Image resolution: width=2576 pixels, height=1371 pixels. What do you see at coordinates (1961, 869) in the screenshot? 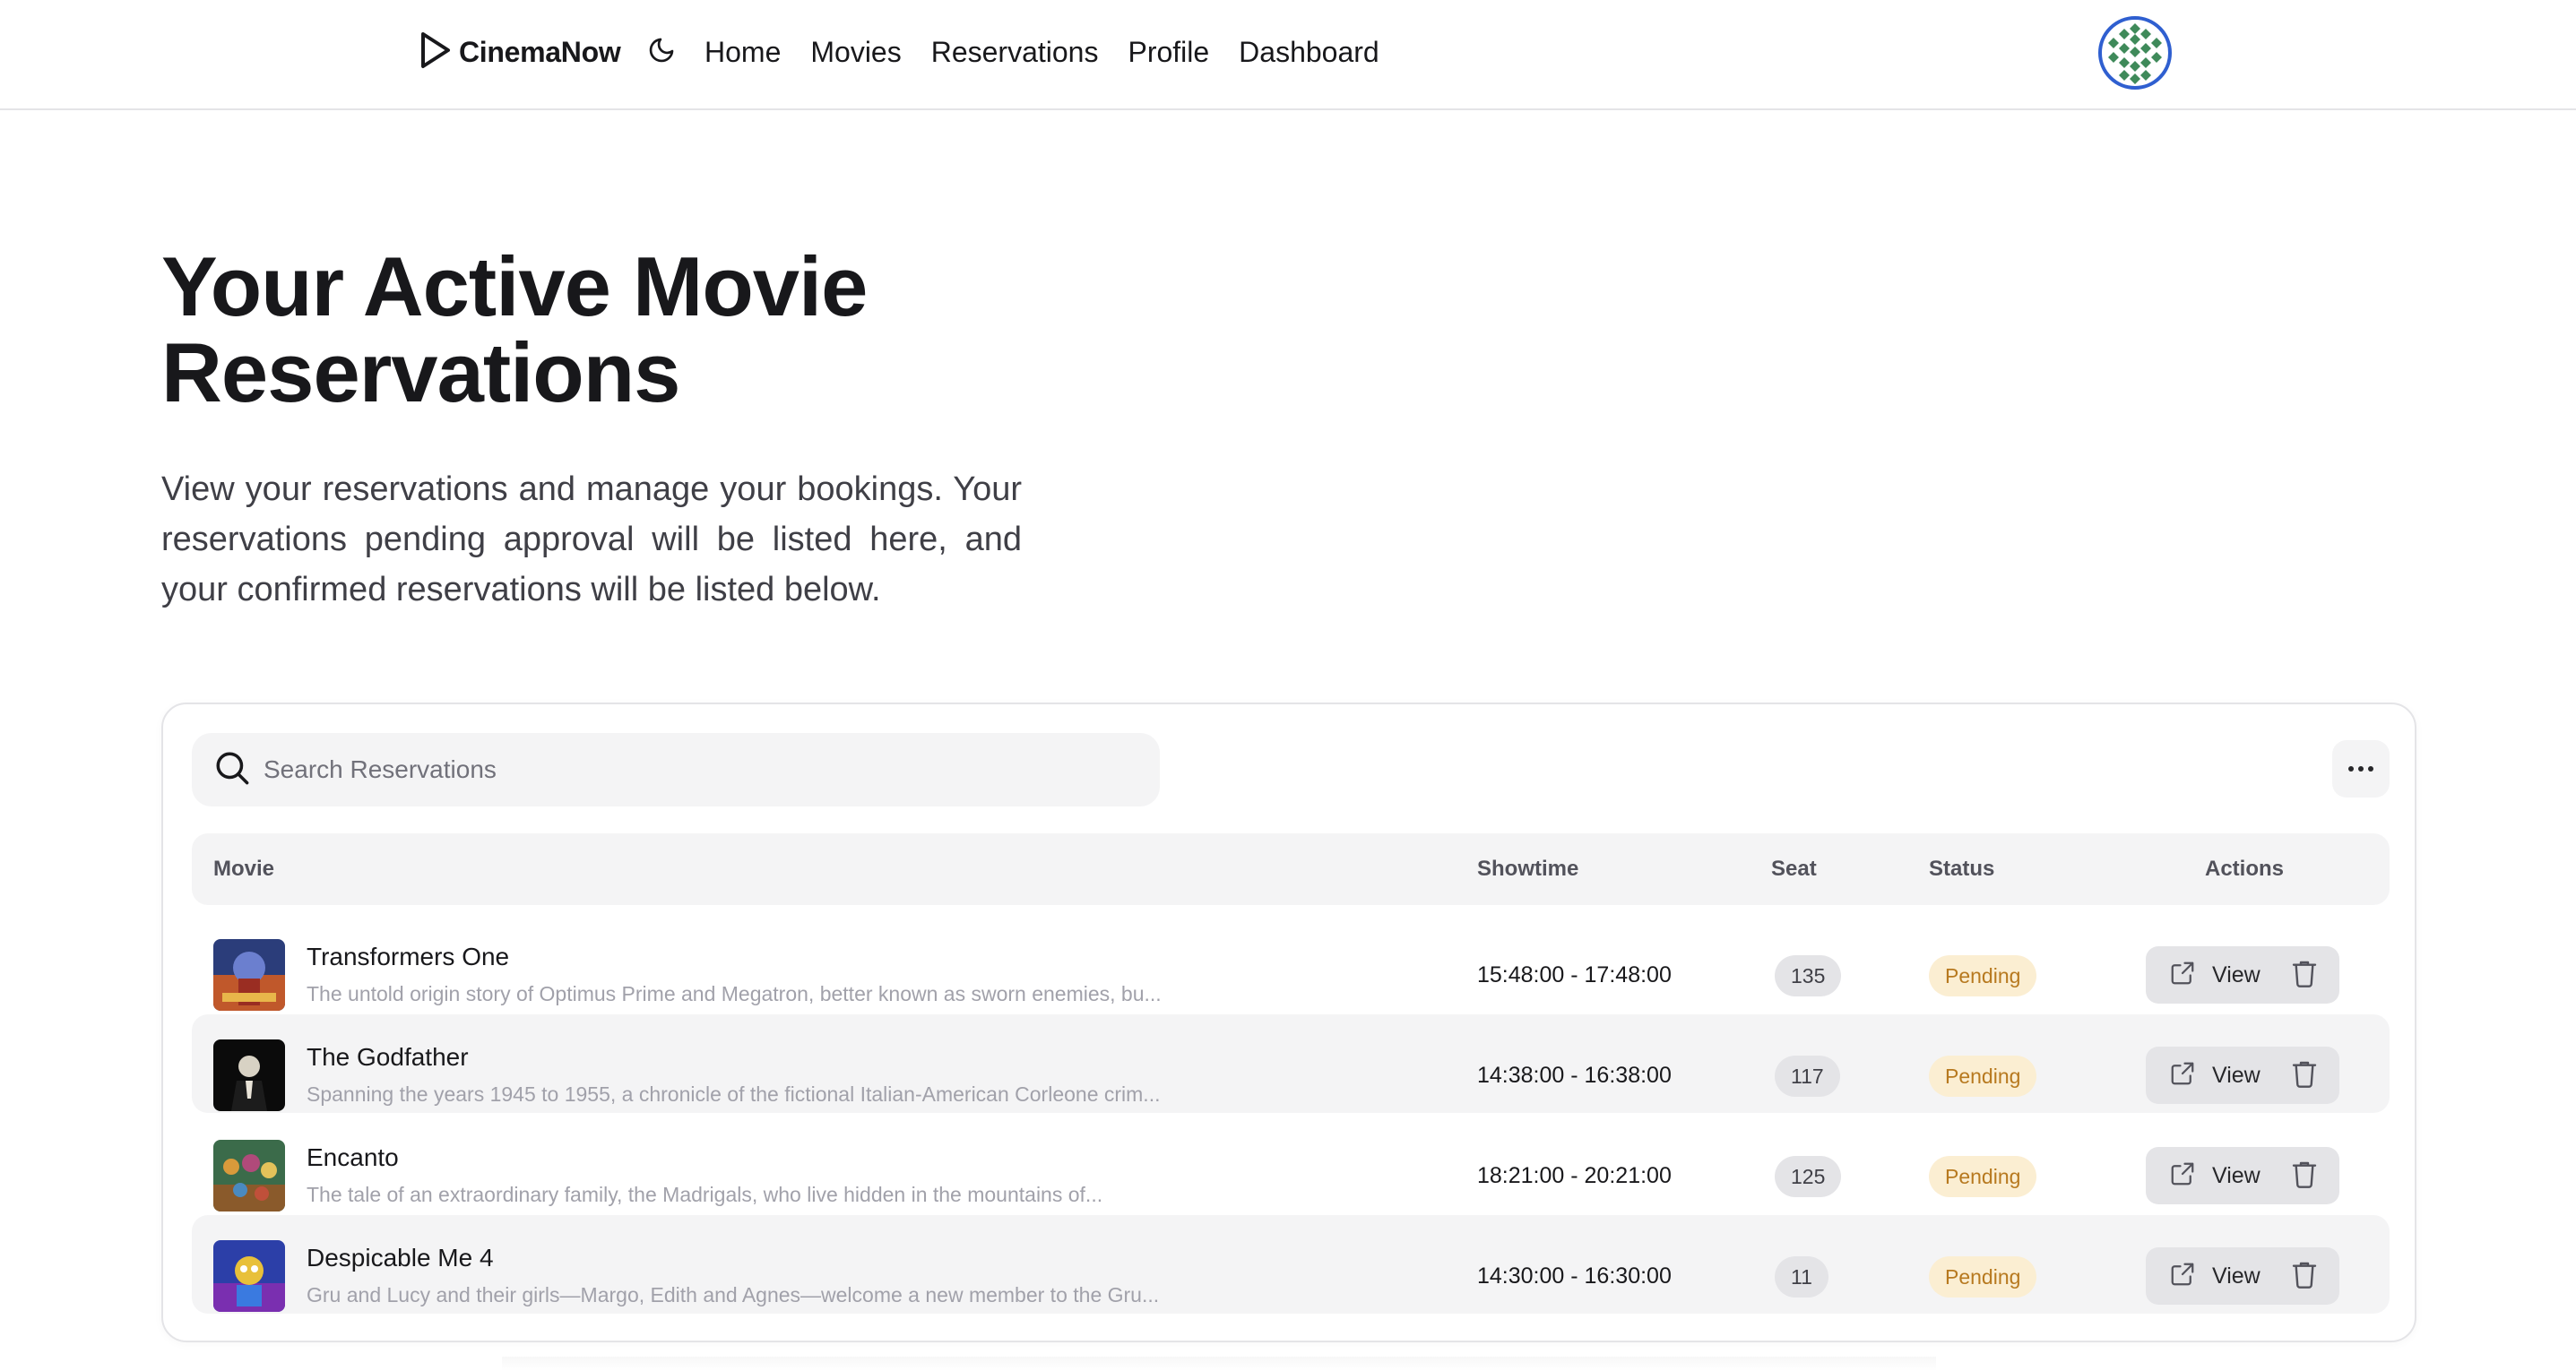
I see `column-header-status: Status` at bounding box center [1961, 869].